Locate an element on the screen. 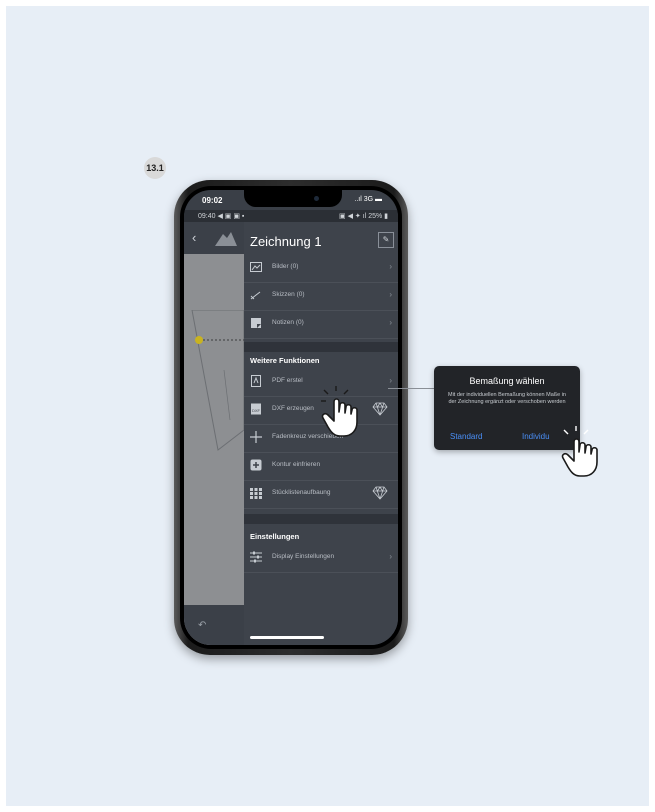 This screenshot has height=812, width=655. step-badge: 13.1 is located at coordinates (155, 168).